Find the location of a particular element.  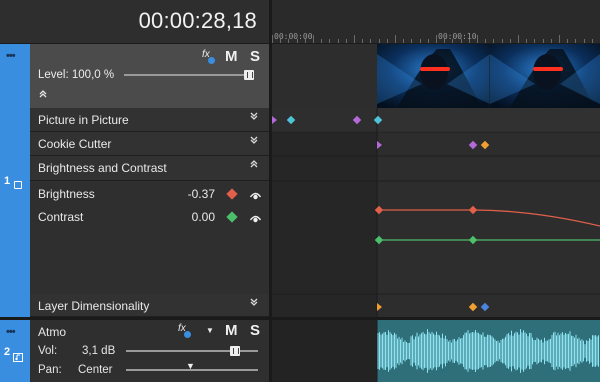

track-2-menu-icon: ••• is located at coordinates (11, 332).